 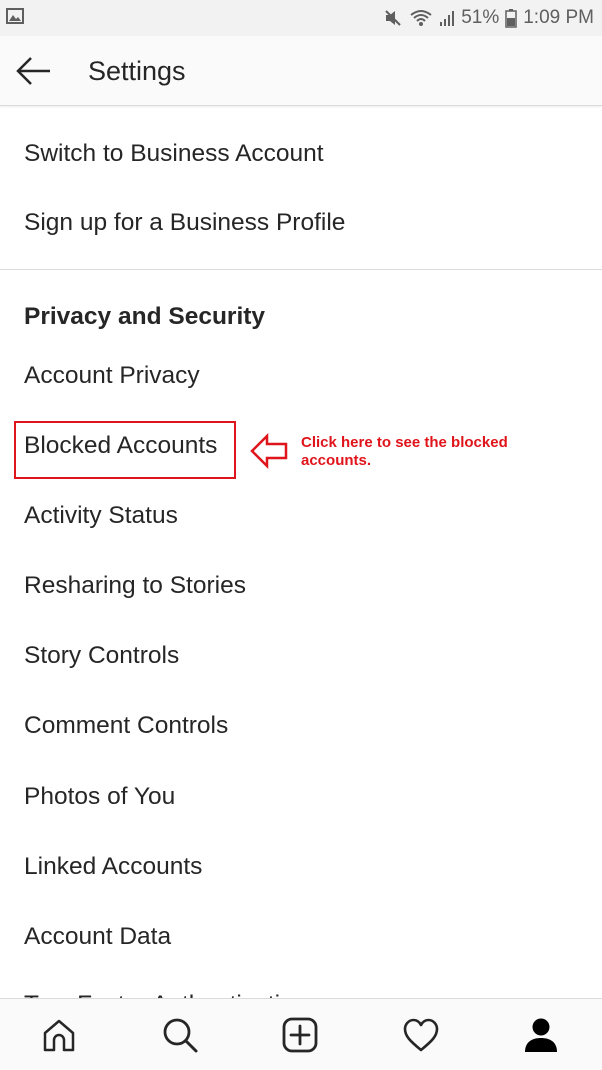 I want to click on highlight-box, so click(x=125, y=450).